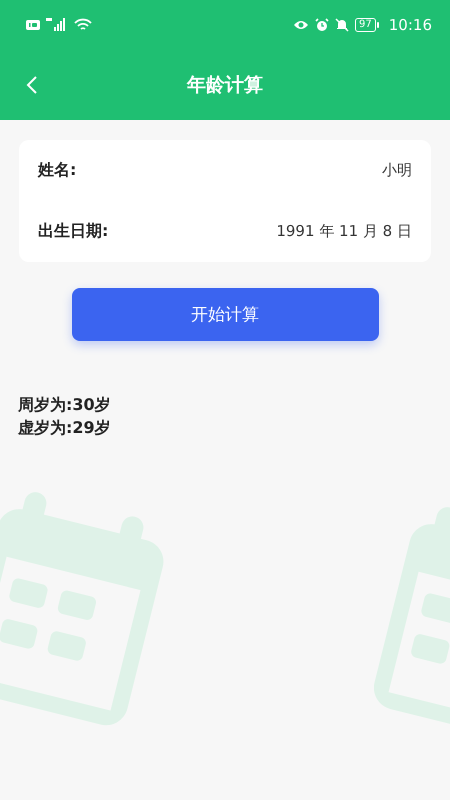  What do you see at coordinates (410, 25) in the screenshot?
I see `status-time: 10:16` at bounding box center [410, 25].